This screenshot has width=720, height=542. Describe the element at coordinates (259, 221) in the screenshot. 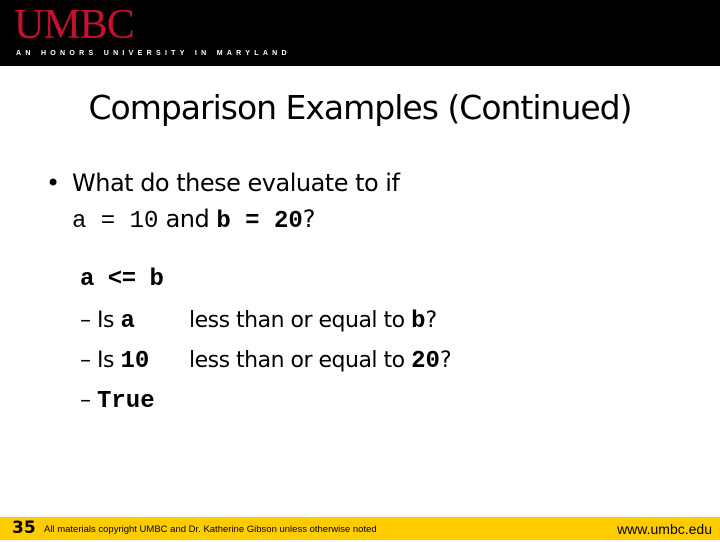

I see `code-b-assign: b = 20` at that location.